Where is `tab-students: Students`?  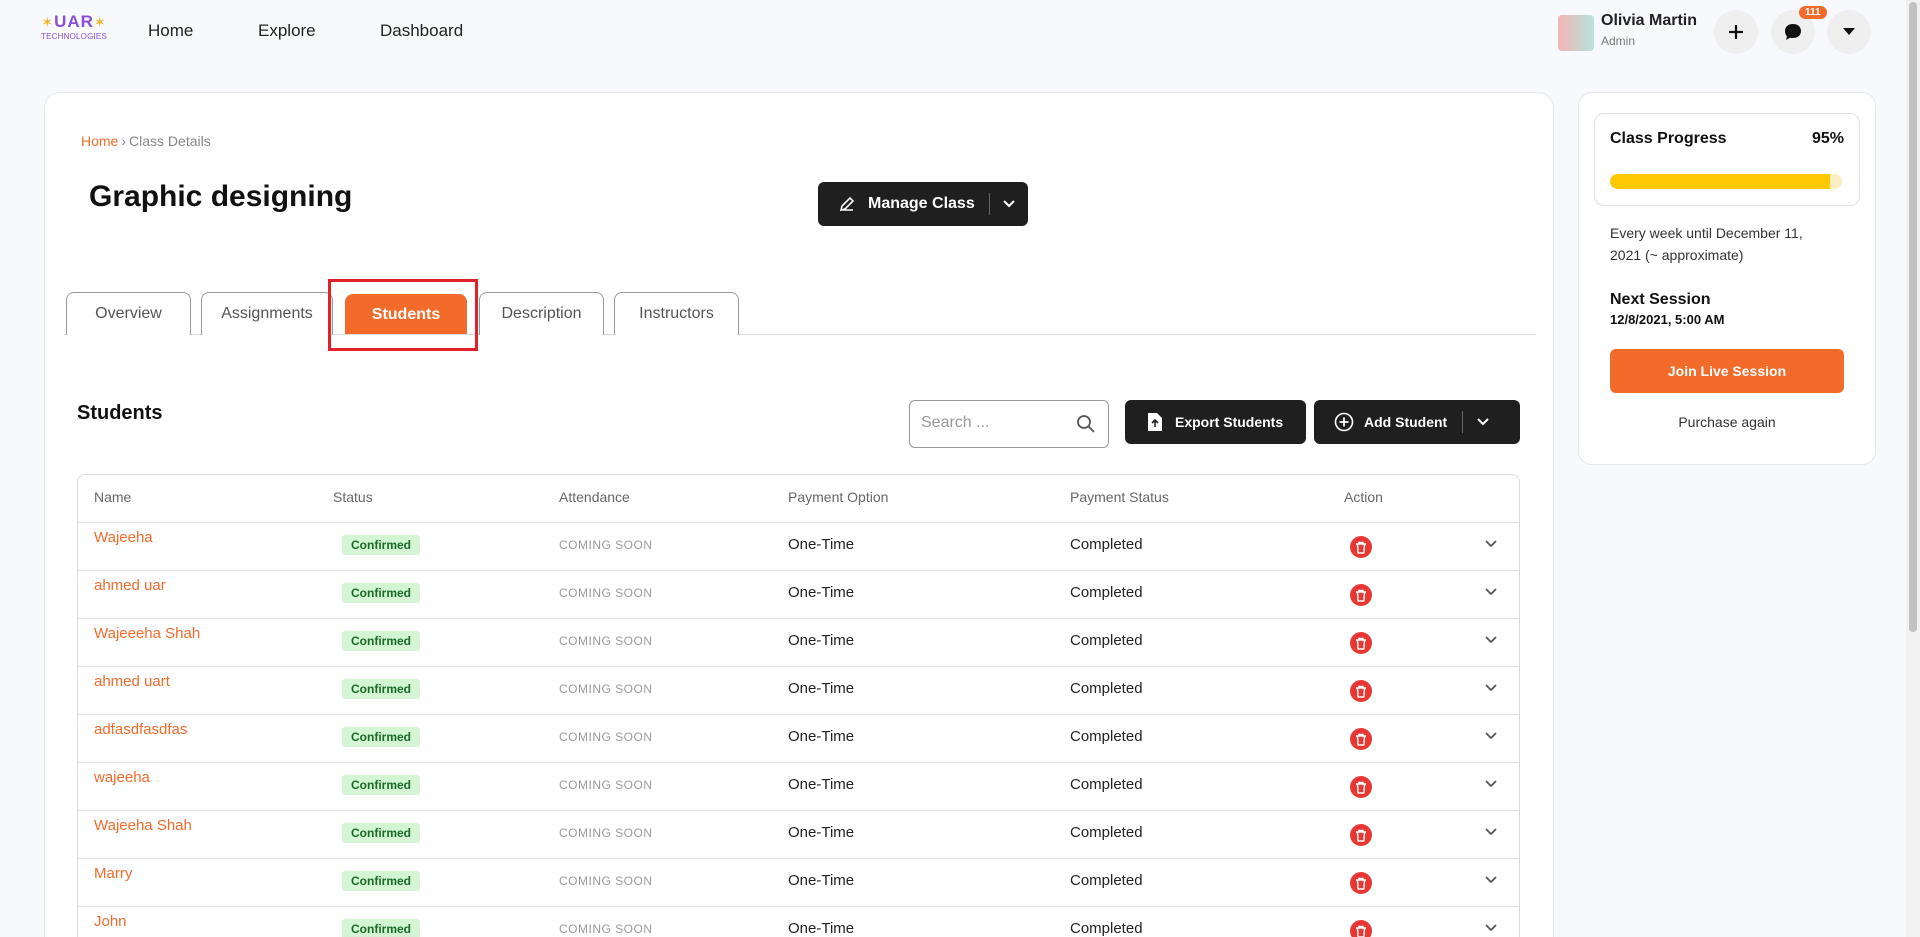
tab-students: Students is located at coordinates (406, 314).